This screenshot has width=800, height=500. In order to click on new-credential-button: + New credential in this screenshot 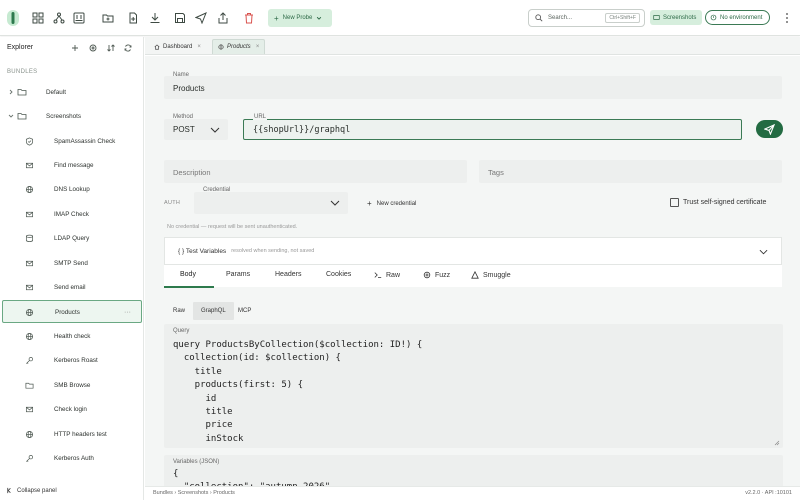, I will do `click(391, 203)`.